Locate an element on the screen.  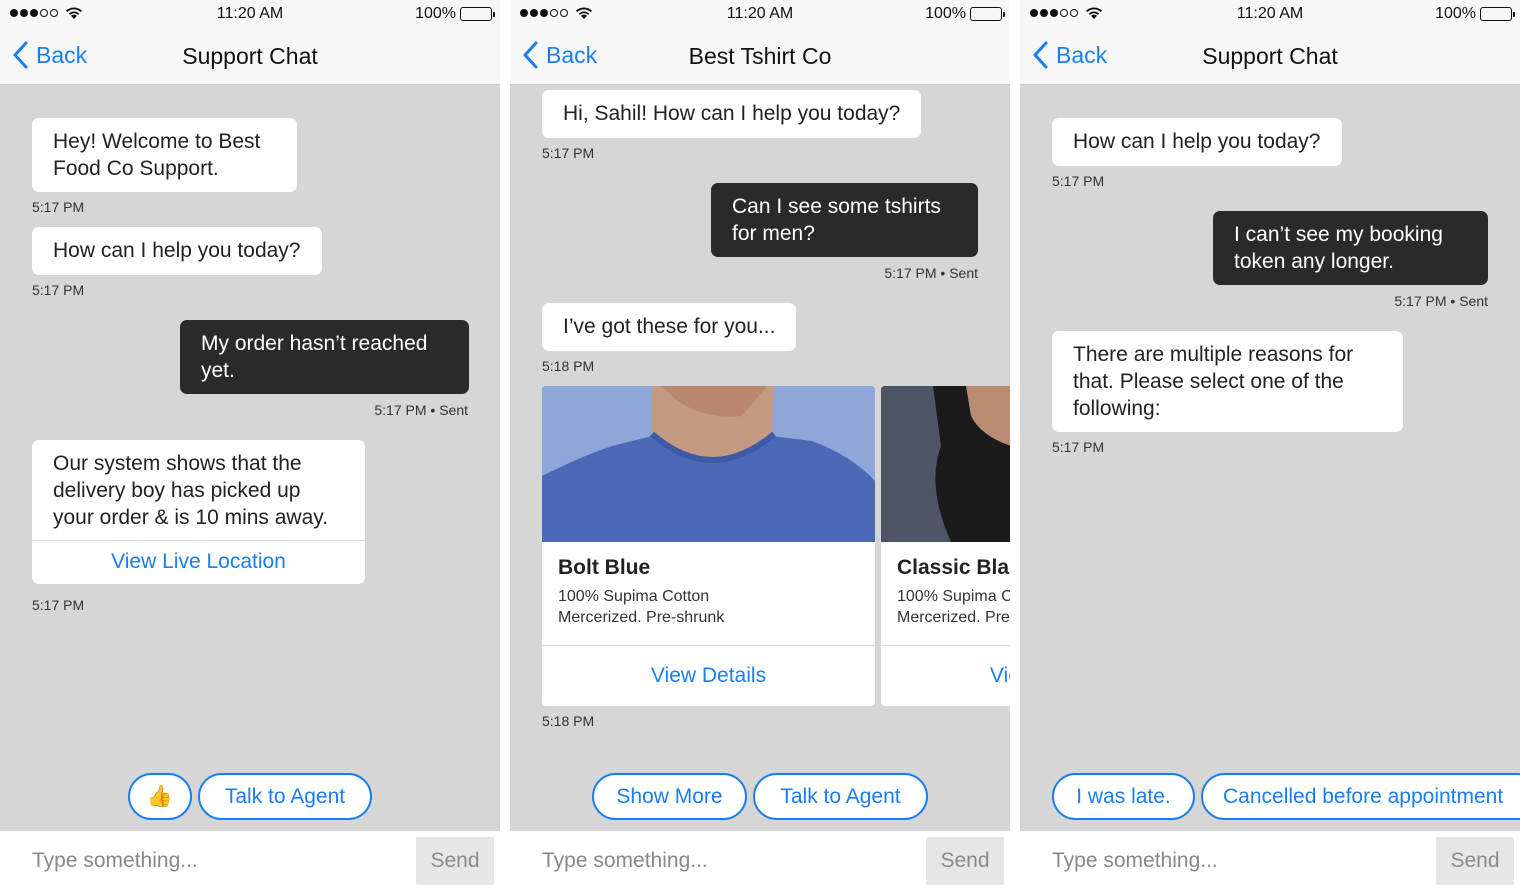
bot-message: Hey! Welcome to Best Food Co Support. is located at coordinates (164, 155).